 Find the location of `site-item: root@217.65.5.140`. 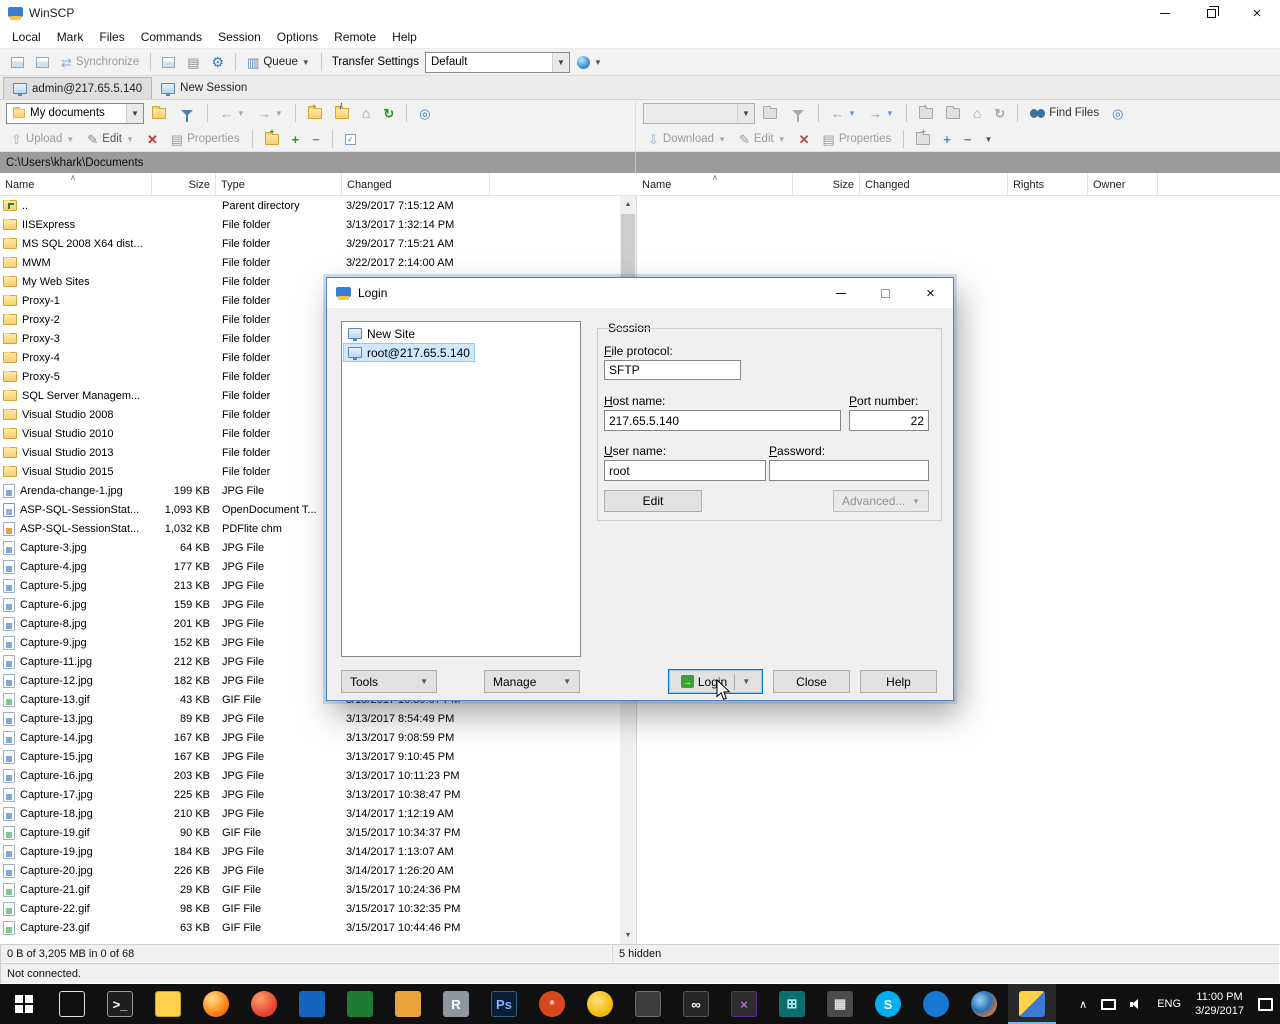

site-item: root@217.65.5.140 is located at coordinates (409, 352).